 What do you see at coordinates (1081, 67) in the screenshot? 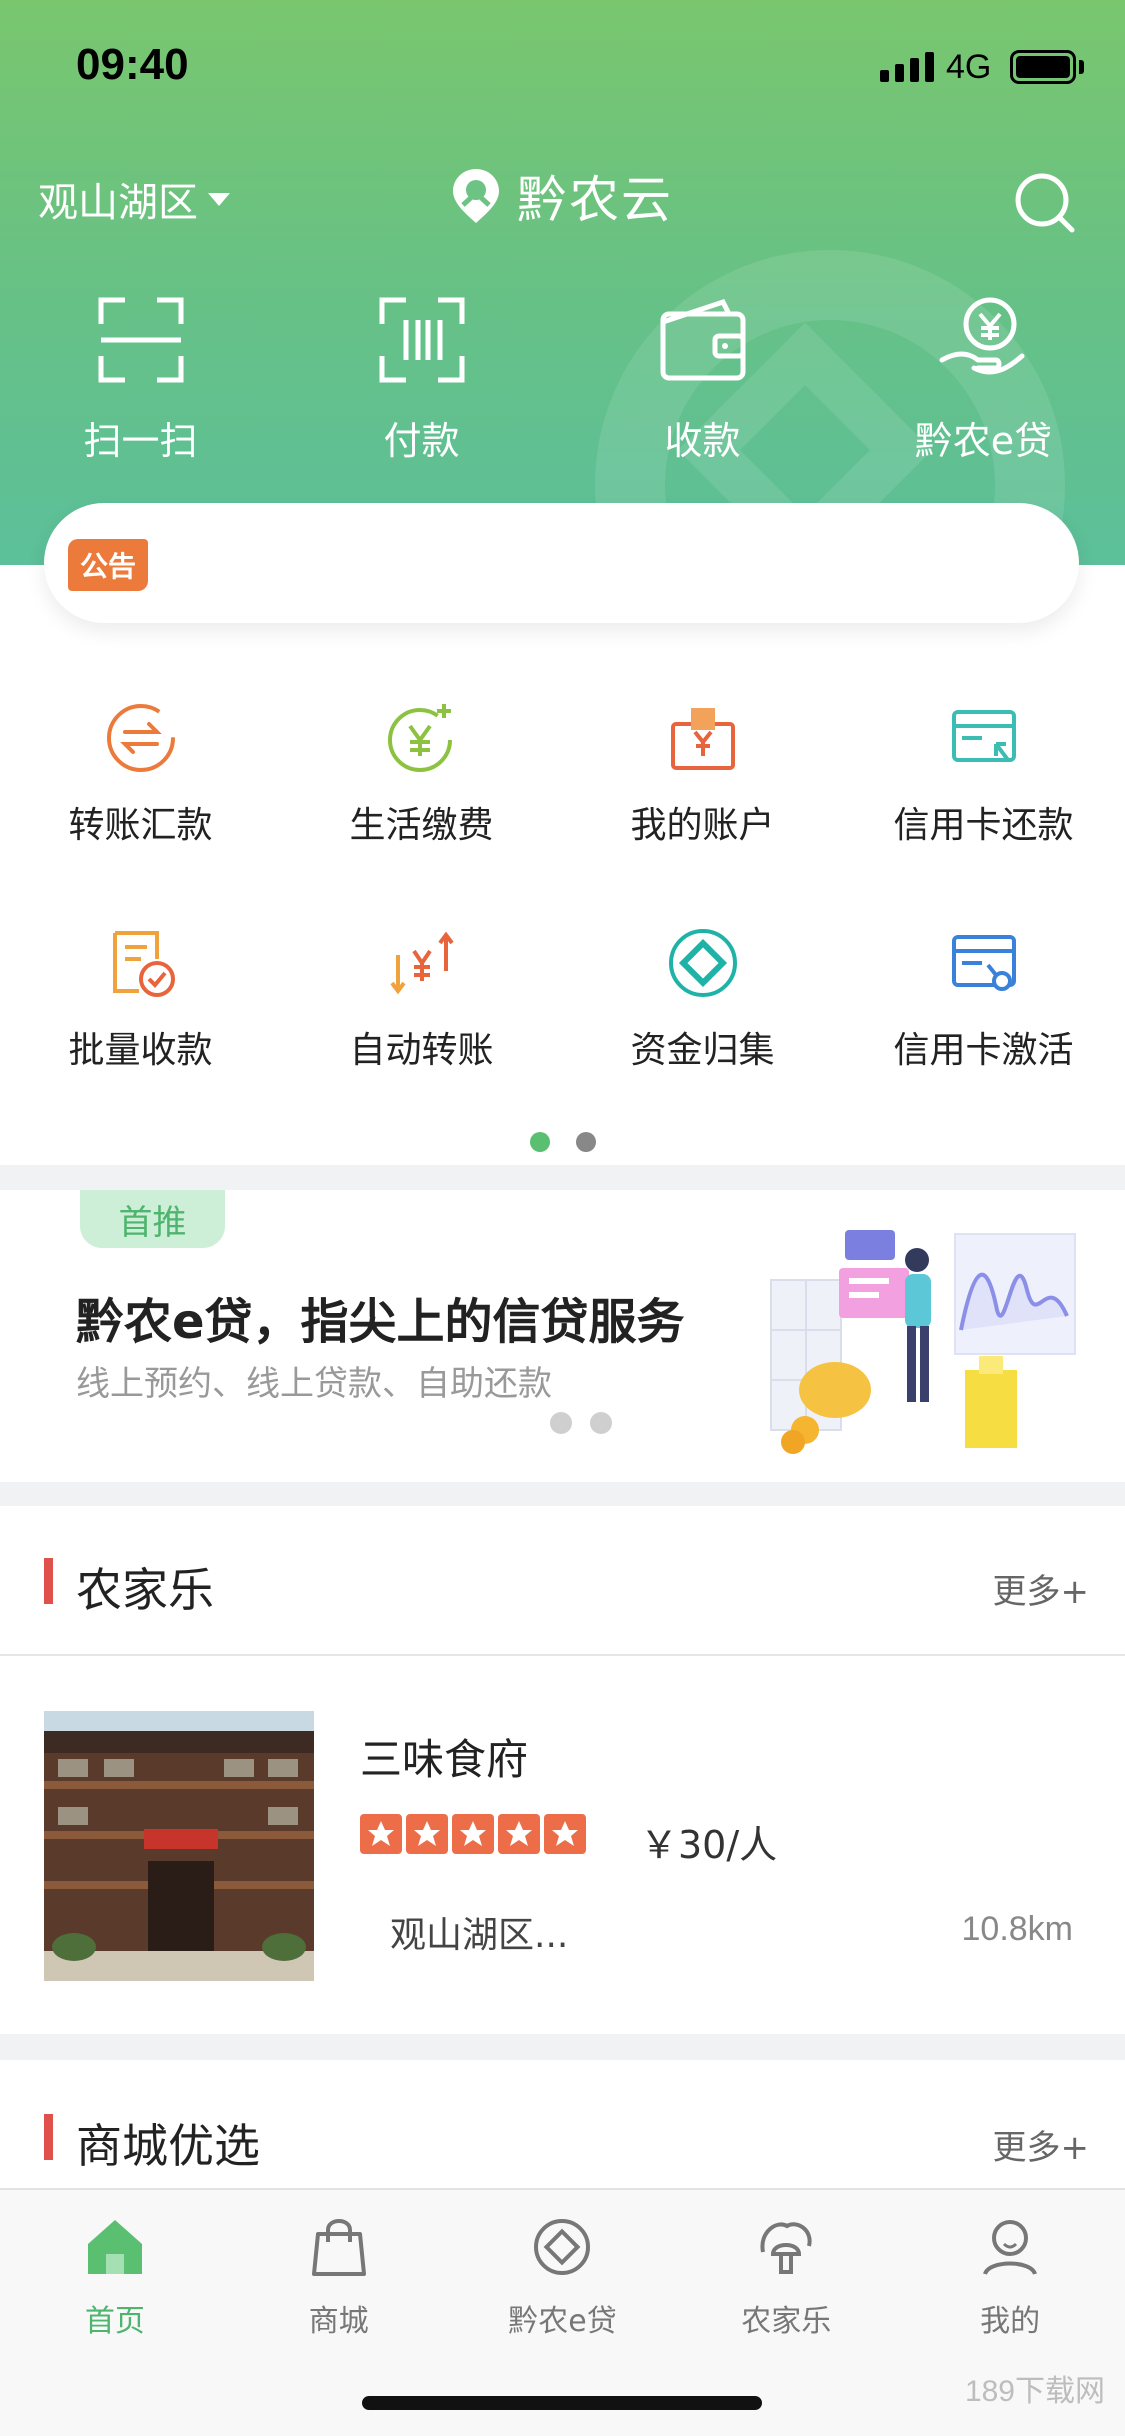
I see `battery-cap` at bounding box center [1081, 67].